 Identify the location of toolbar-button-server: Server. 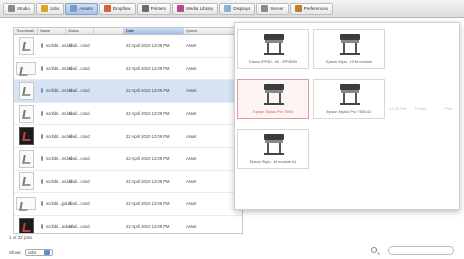
(272, 8).